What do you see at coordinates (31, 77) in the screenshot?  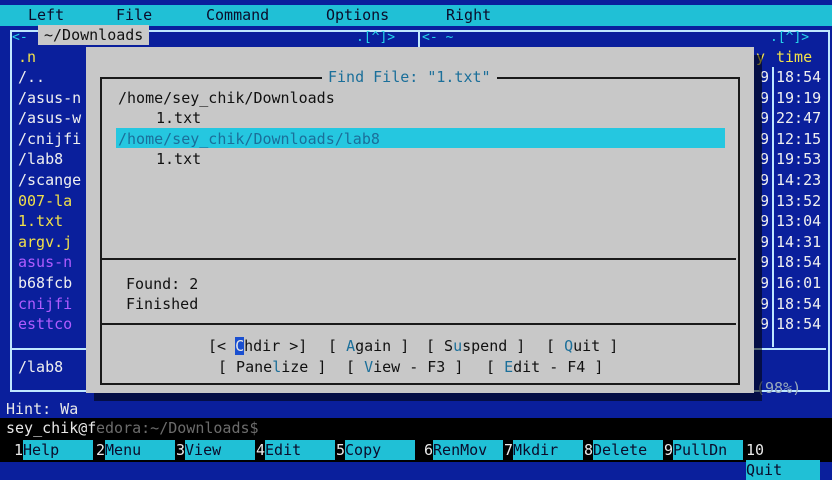 I see `left-file-row: /..` at bounding box center [31, 77].